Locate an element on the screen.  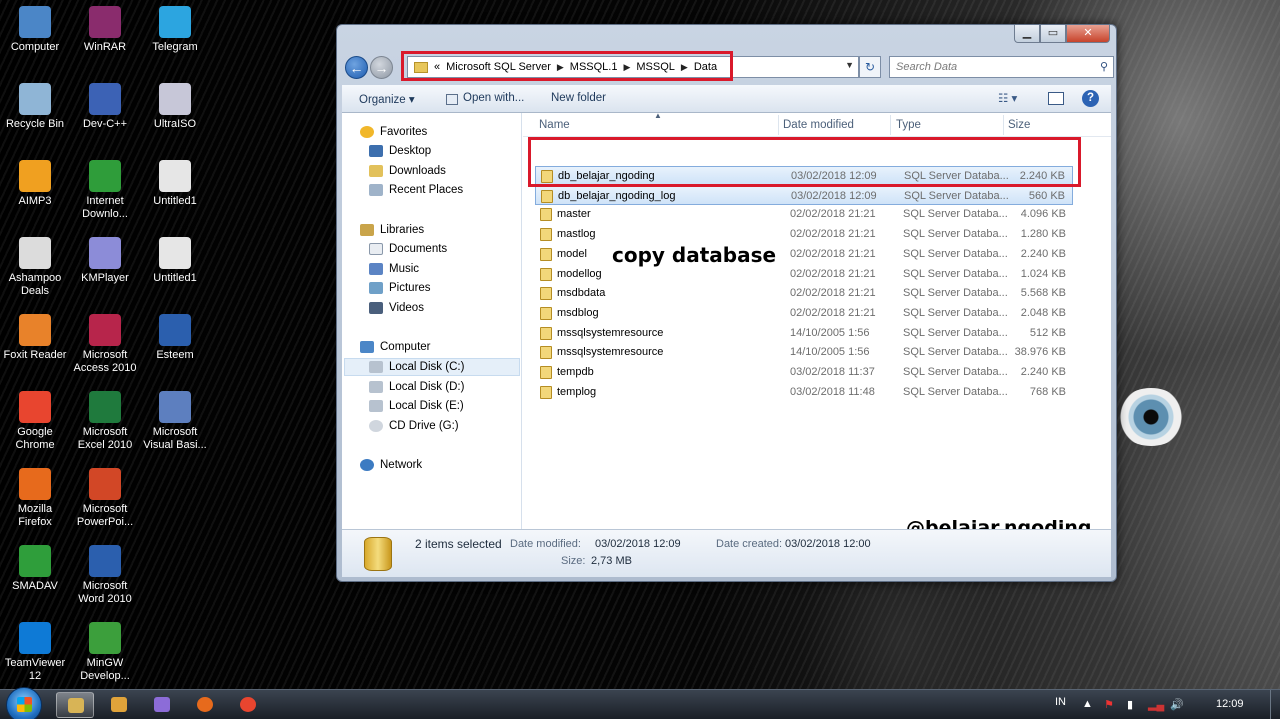
nav-music: Music is located at coordinates (394, 269).